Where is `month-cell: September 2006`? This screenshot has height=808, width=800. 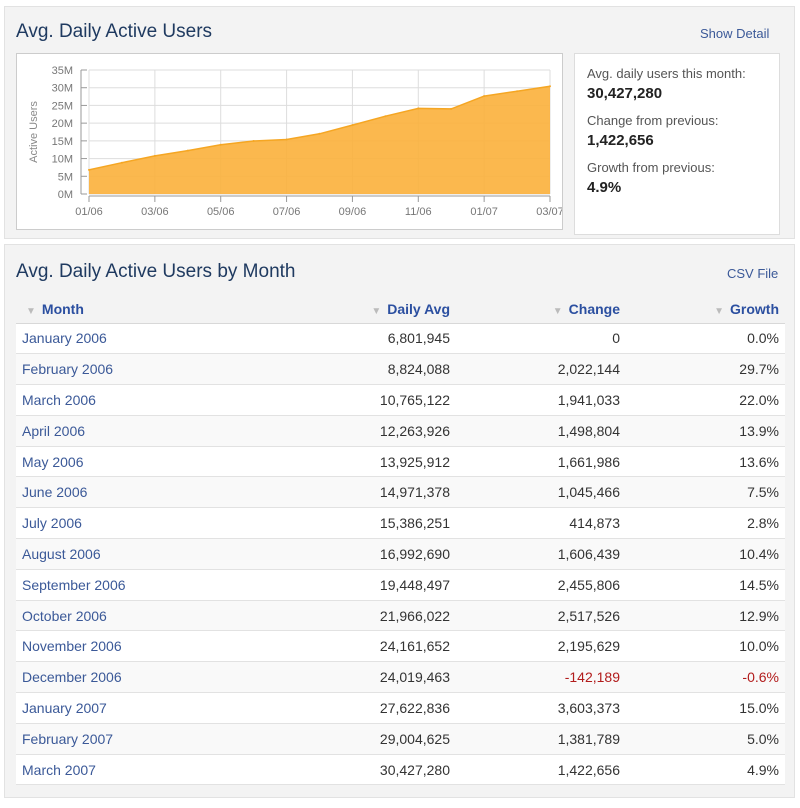 month-cell: September 2006 is located at coordinates (111, 585).